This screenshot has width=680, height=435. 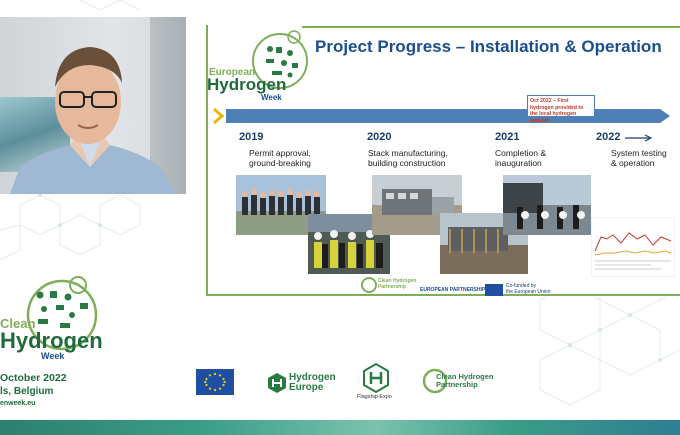 What do you see at coordinates (280, 153) in the screenshot?
I see `milestone-text-line: Permit approval,` at bounding box center [280, 153].